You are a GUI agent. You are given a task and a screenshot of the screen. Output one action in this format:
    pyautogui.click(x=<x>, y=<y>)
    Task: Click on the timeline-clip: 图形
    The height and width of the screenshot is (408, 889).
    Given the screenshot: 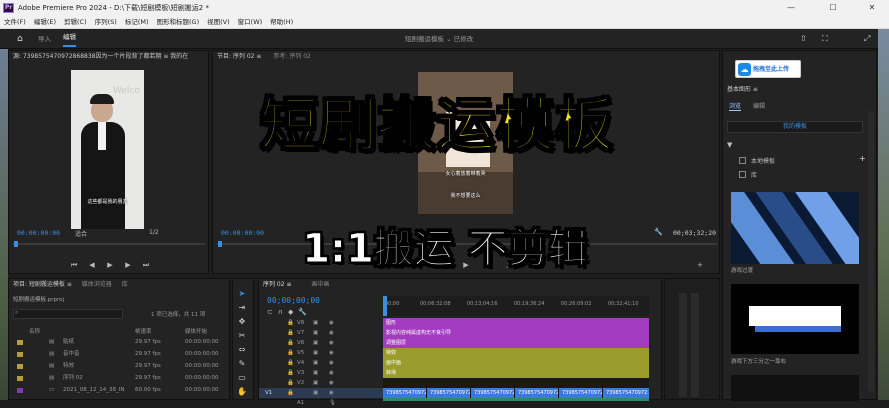 What is the action you would take?
    pyautogui.click(x=516, y=323)
    